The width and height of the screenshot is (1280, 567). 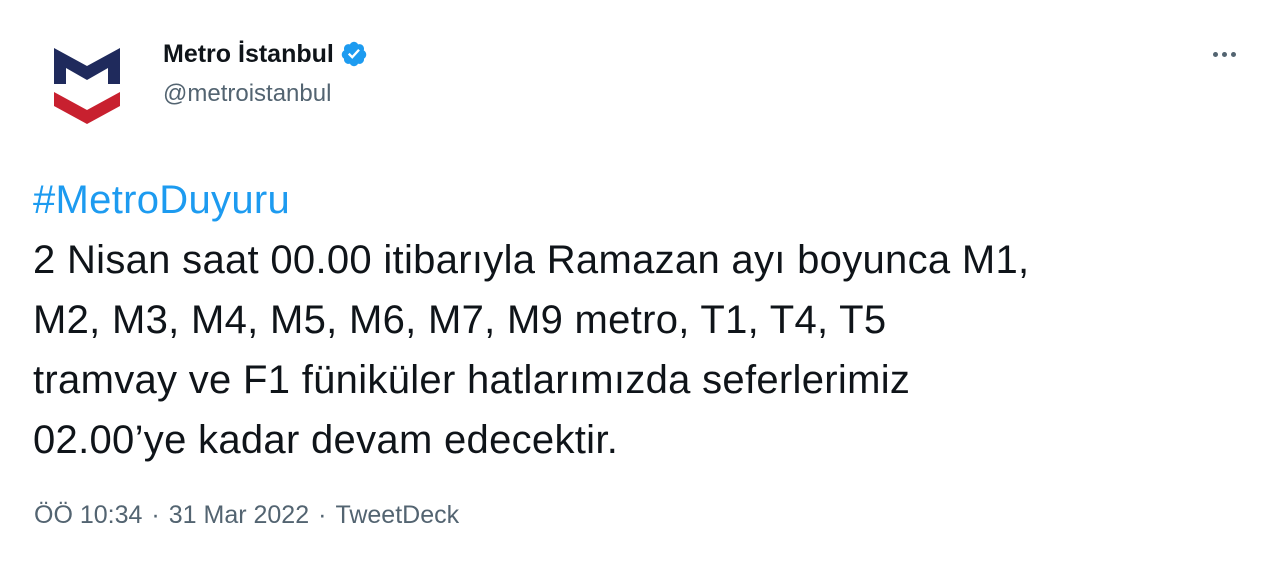 I want to click on name-row: Metro İstanbul, so click(x=265, y=54).